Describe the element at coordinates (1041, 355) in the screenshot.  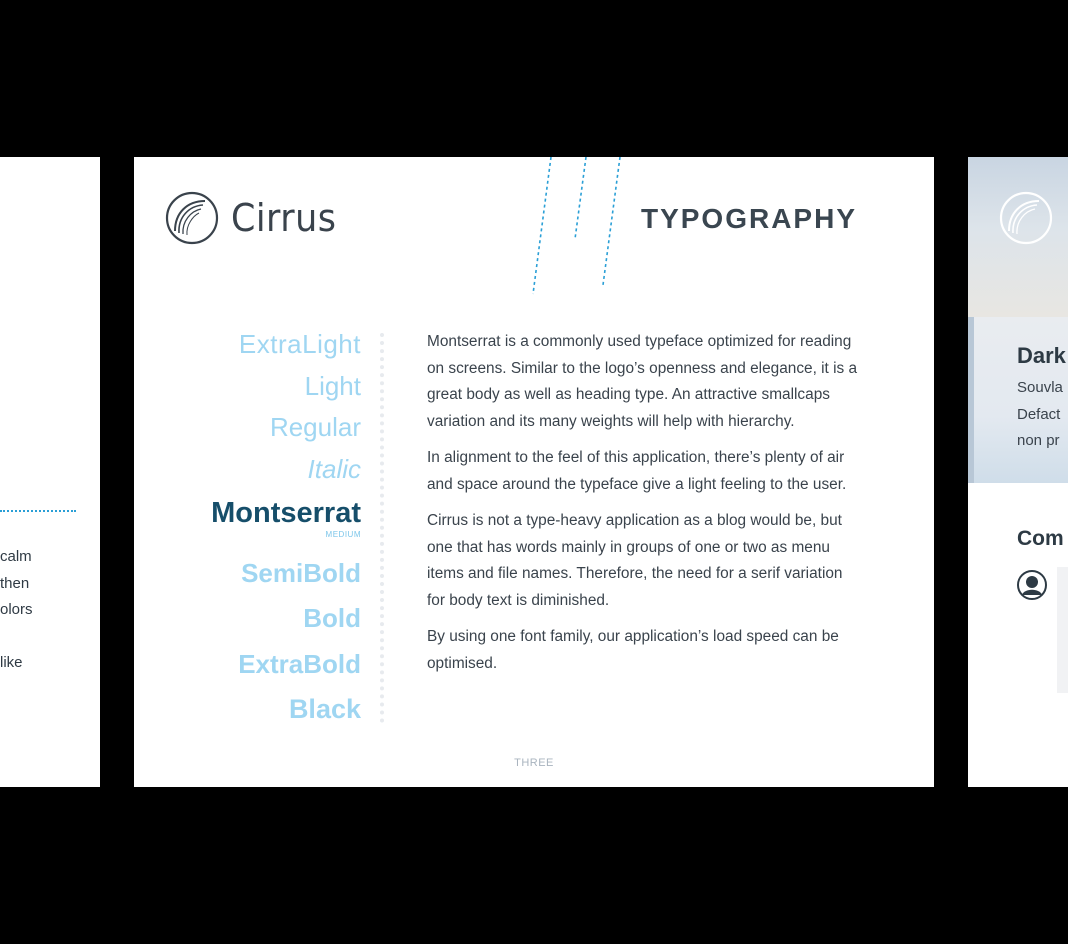
I see `next-slide-heading: Dark` at that location.